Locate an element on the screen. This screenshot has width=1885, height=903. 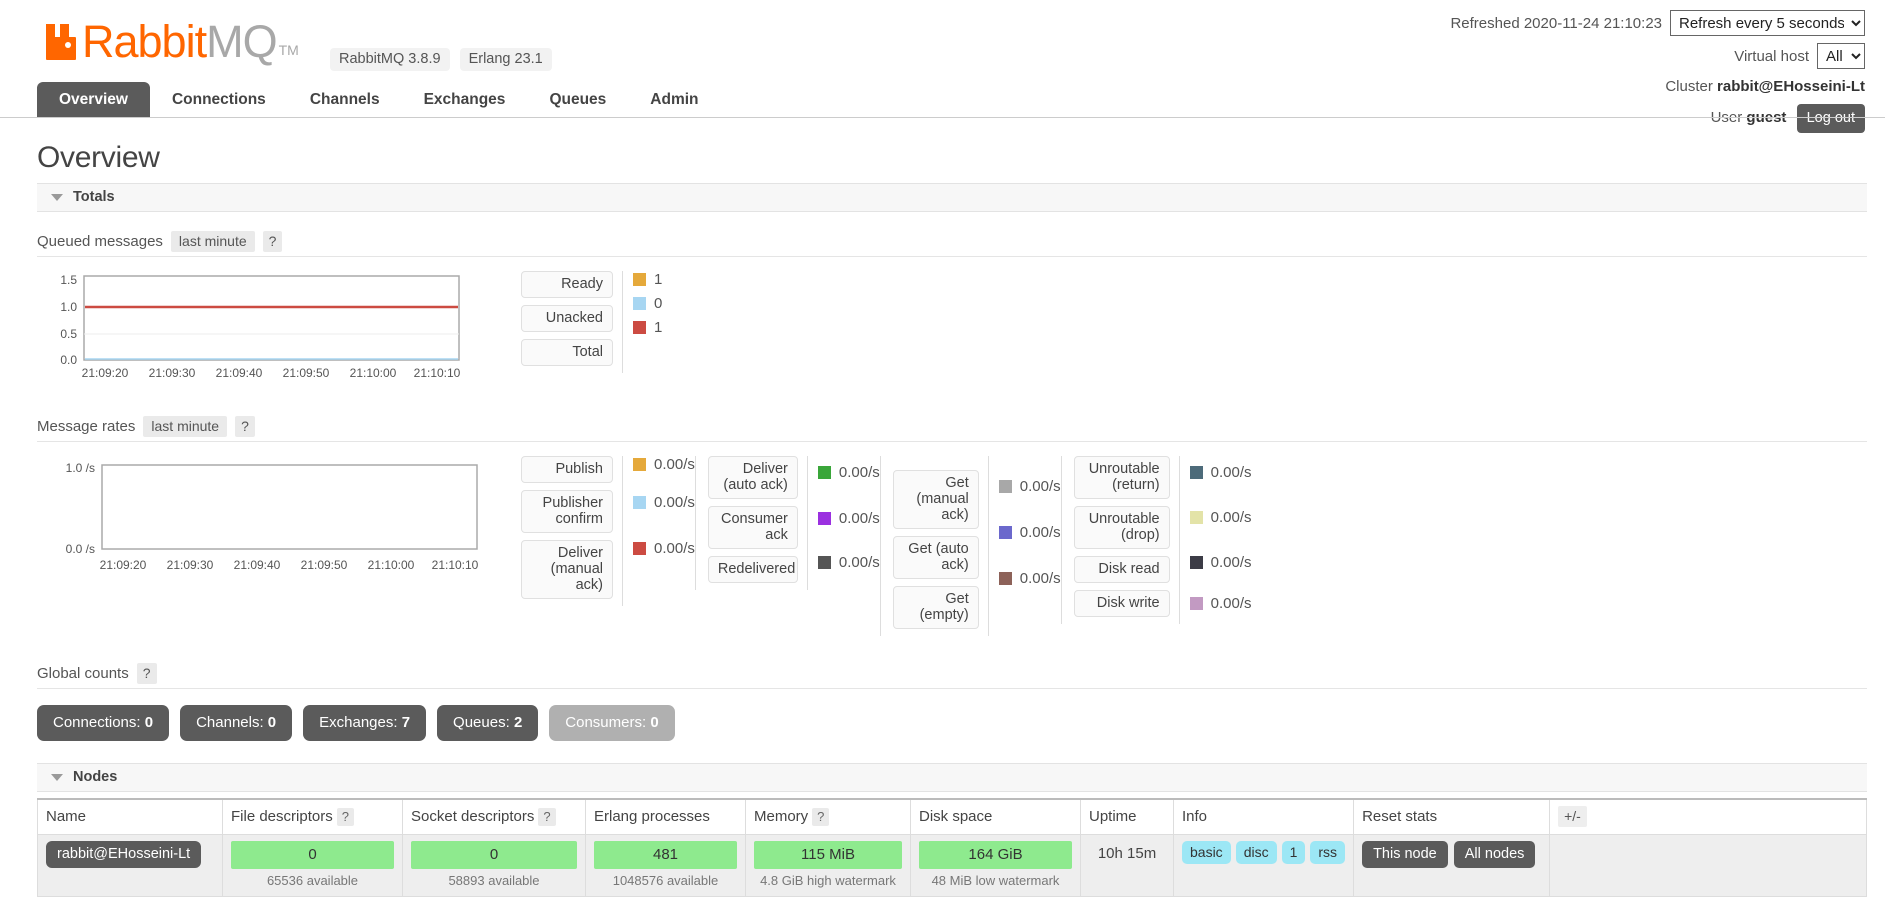
col-memory: Memory? is located at coordinates (828, 816).